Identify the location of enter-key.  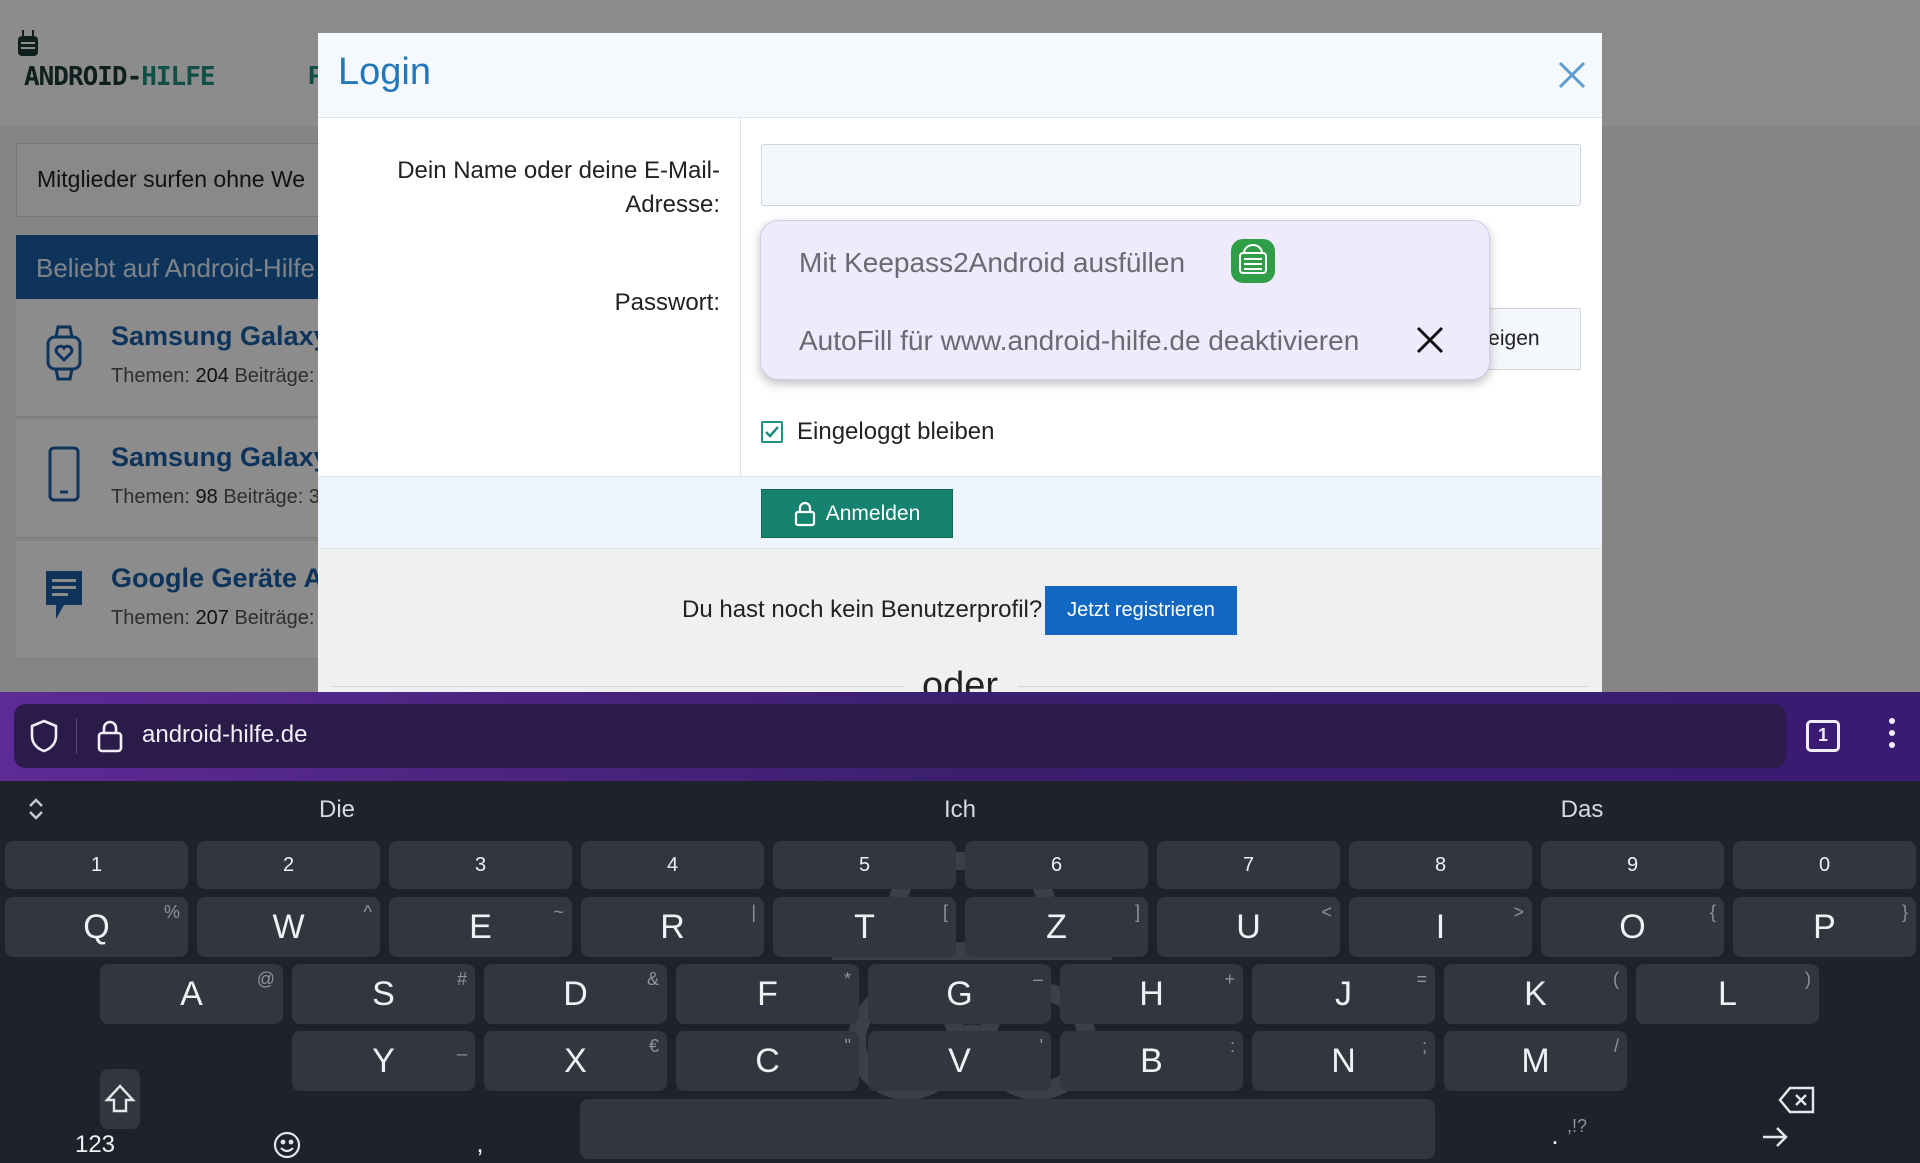
(1775, 1137).